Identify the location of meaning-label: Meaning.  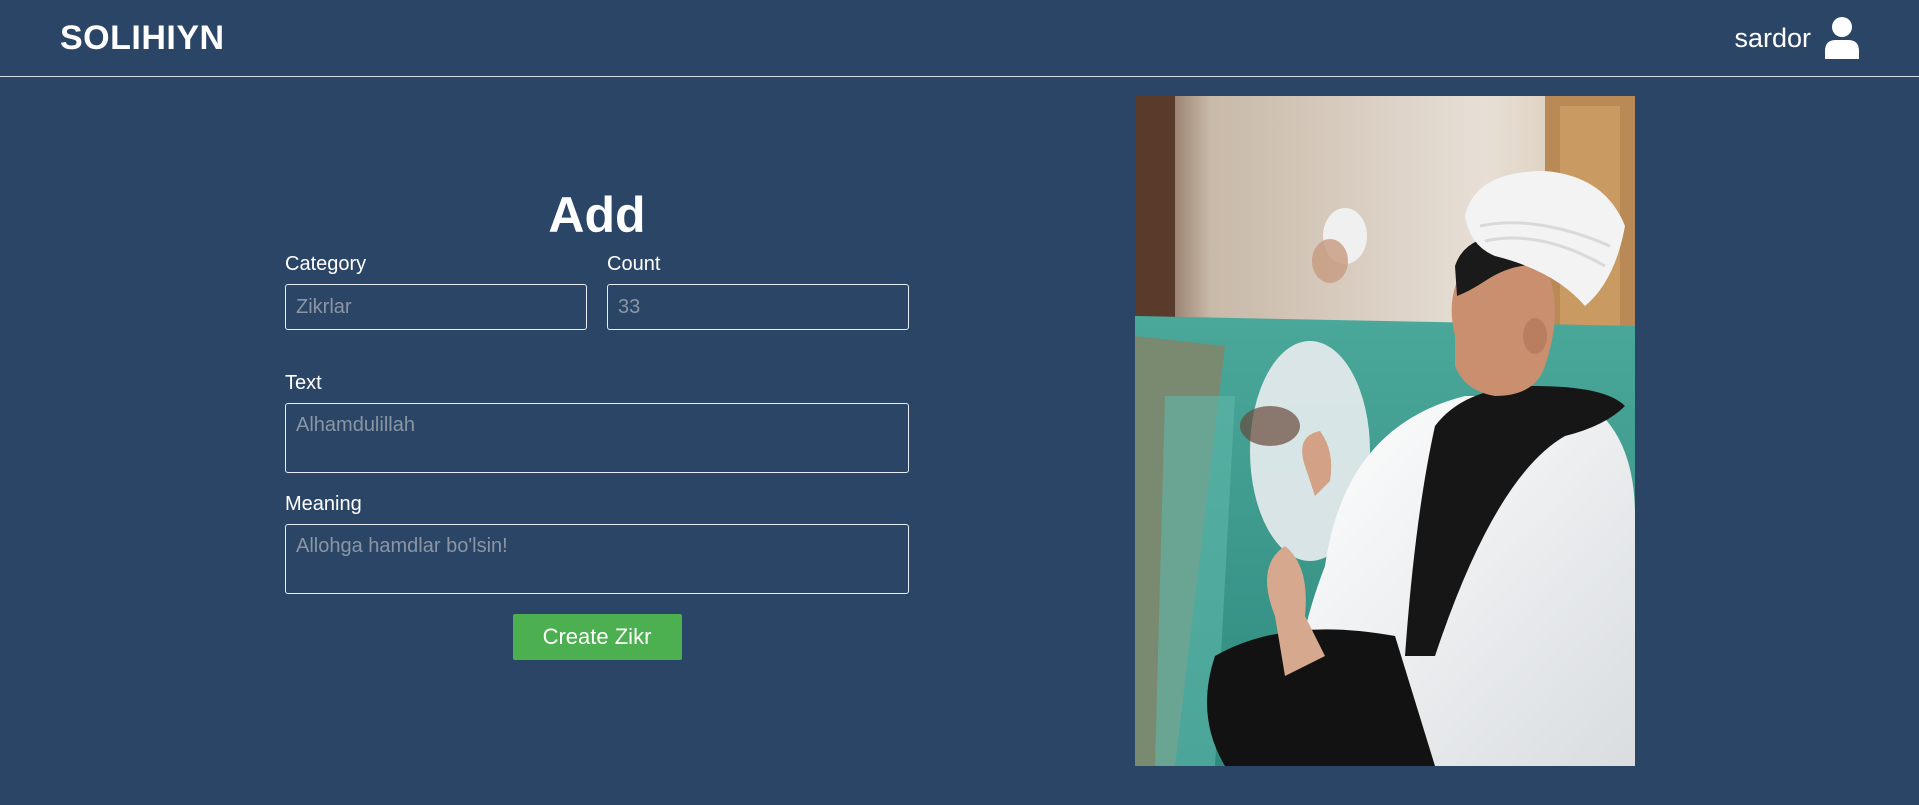
(323, 504).